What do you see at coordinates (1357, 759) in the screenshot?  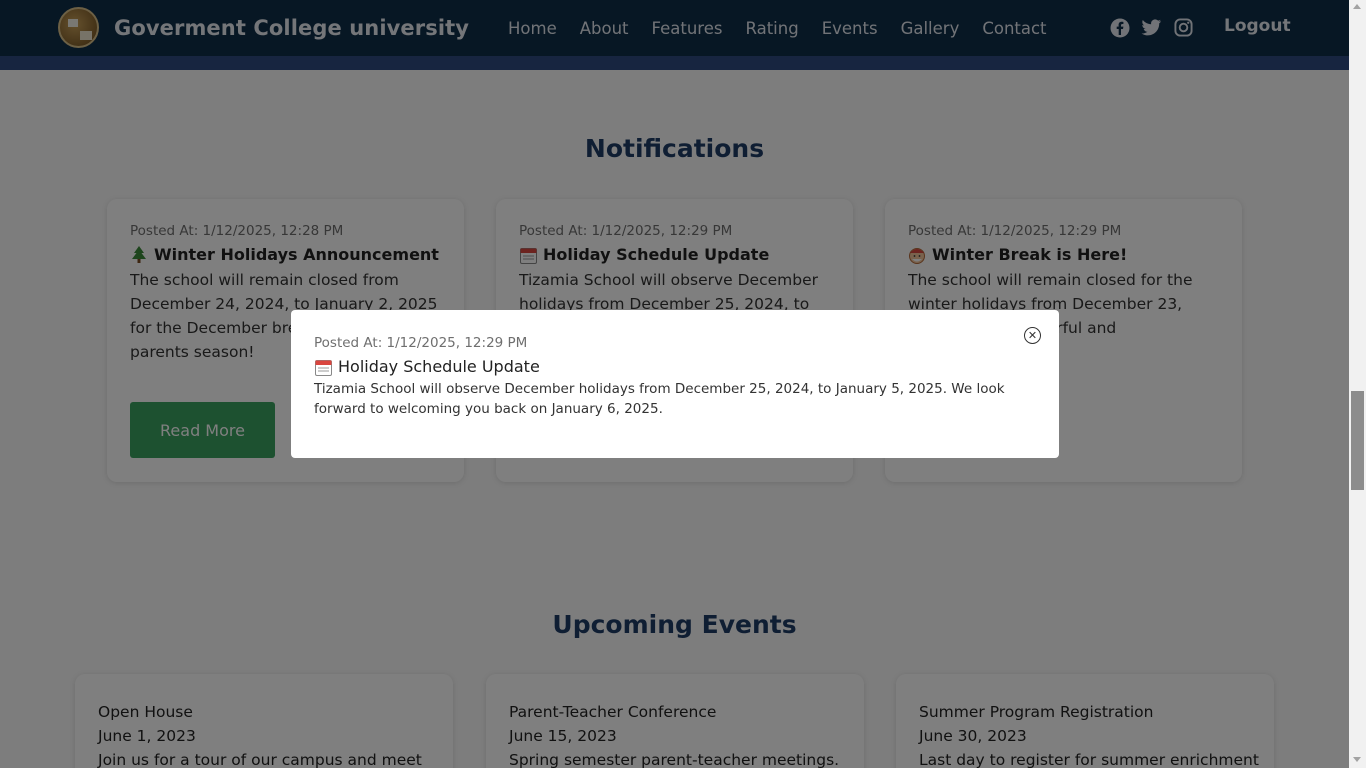 I see `scroll-down-arrow-icon` at bounding box center [1357, 759].